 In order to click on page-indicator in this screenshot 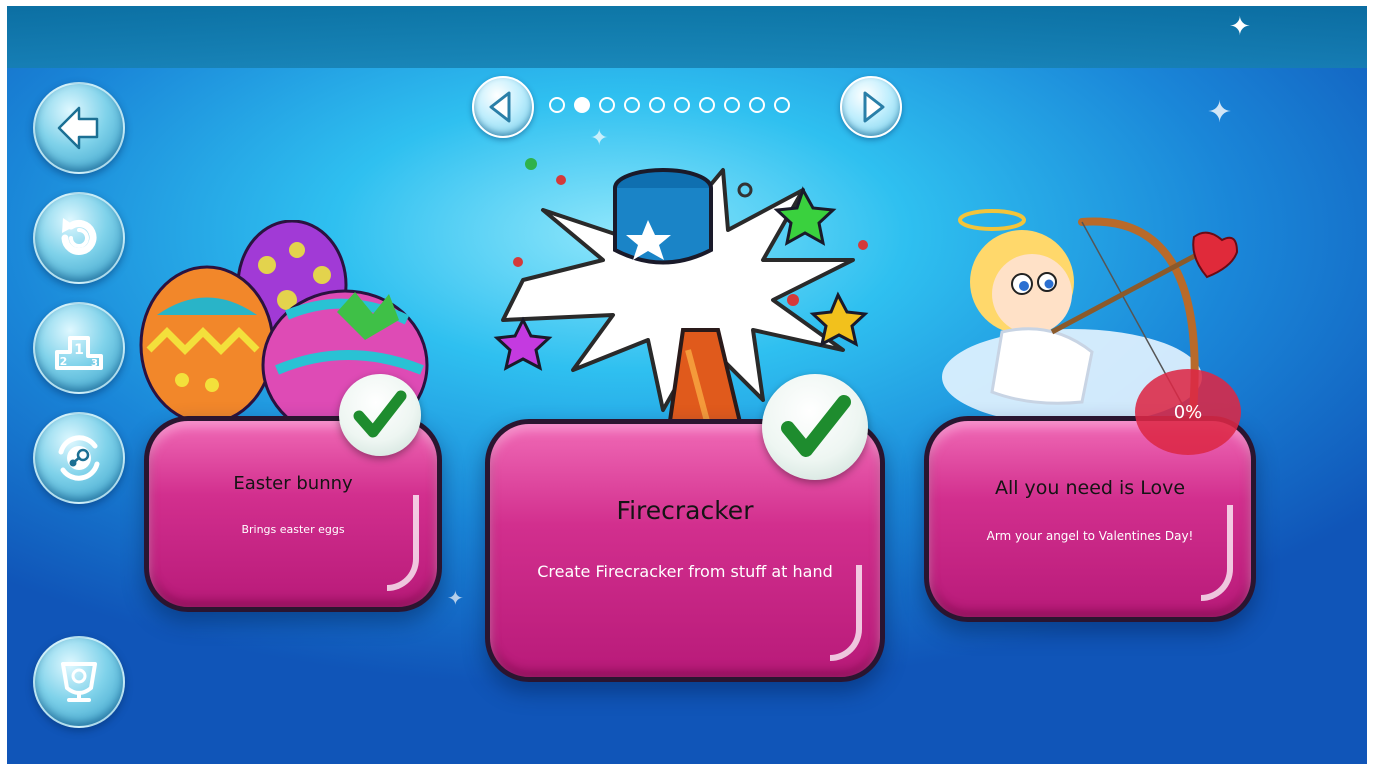, I will do `click(669, 105)`.